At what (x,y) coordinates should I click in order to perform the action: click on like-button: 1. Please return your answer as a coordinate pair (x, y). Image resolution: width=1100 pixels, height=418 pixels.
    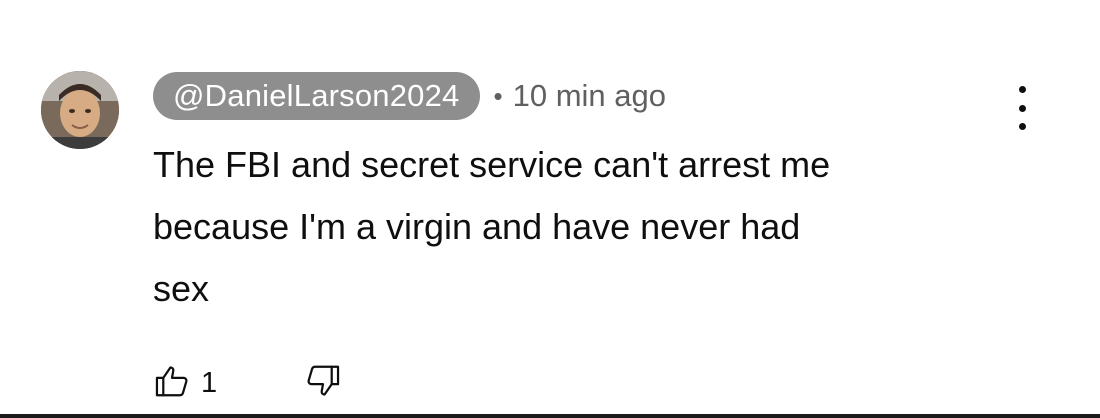
    Looking at the image, I should click on (185, 383).